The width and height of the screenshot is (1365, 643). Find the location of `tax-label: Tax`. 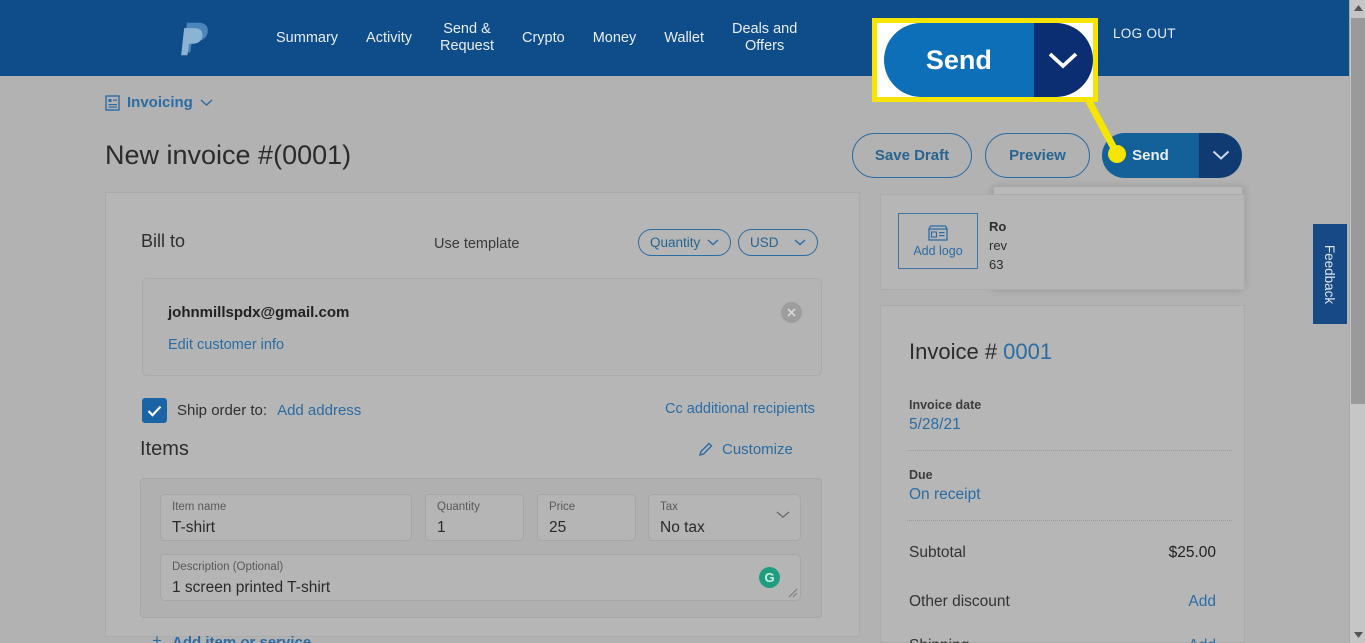

tax-label: Tax is located at coordinates (669, 507).